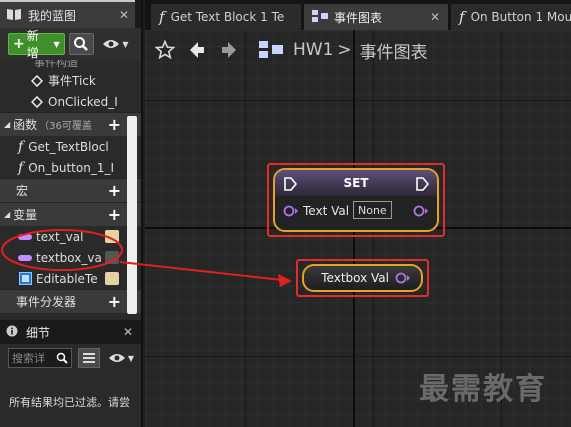  What do you see at coordinates (56, 64) in the screenshot?
I see `tree-item-label: 事件构造` at bounding box center [56, 64].